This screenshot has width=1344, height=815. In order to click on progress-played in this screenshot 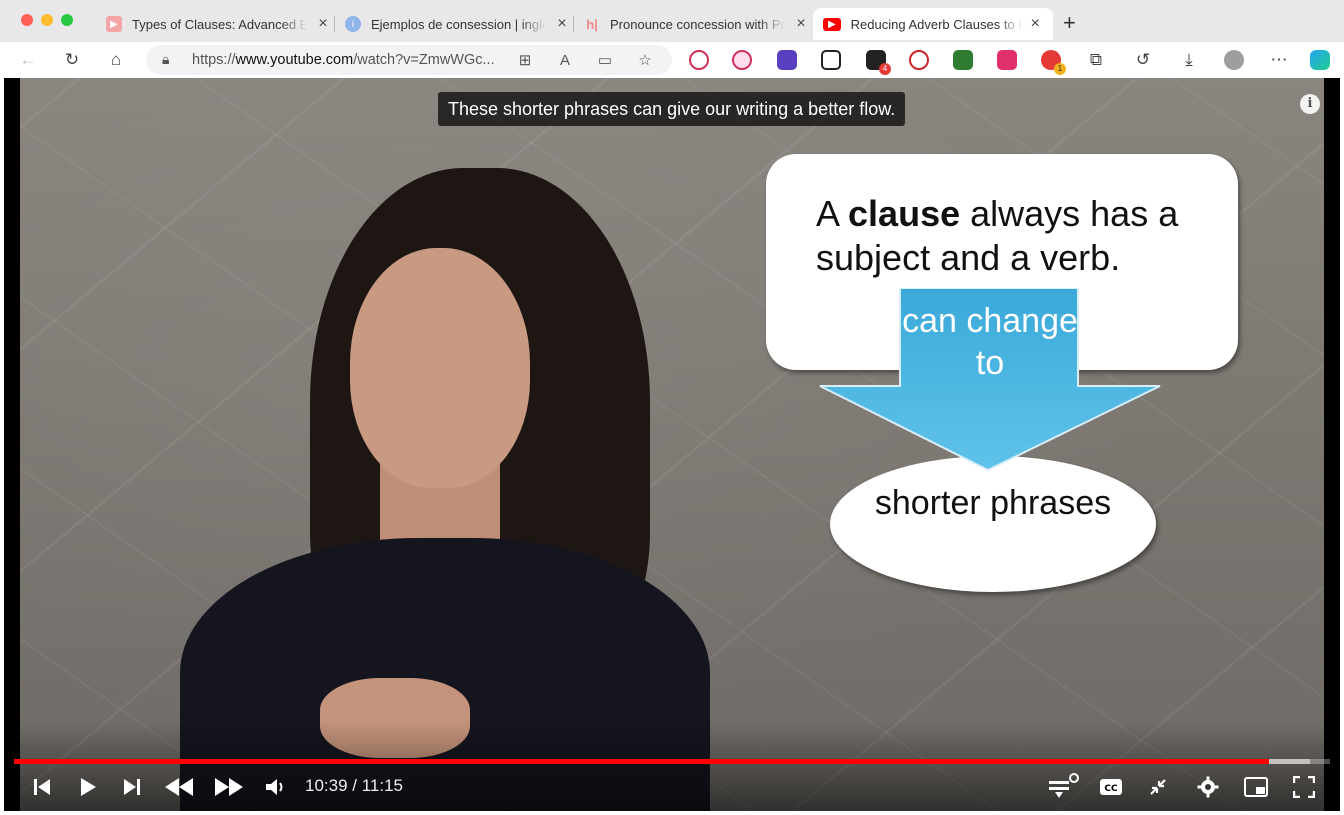, I will do `click(642, 761)`.